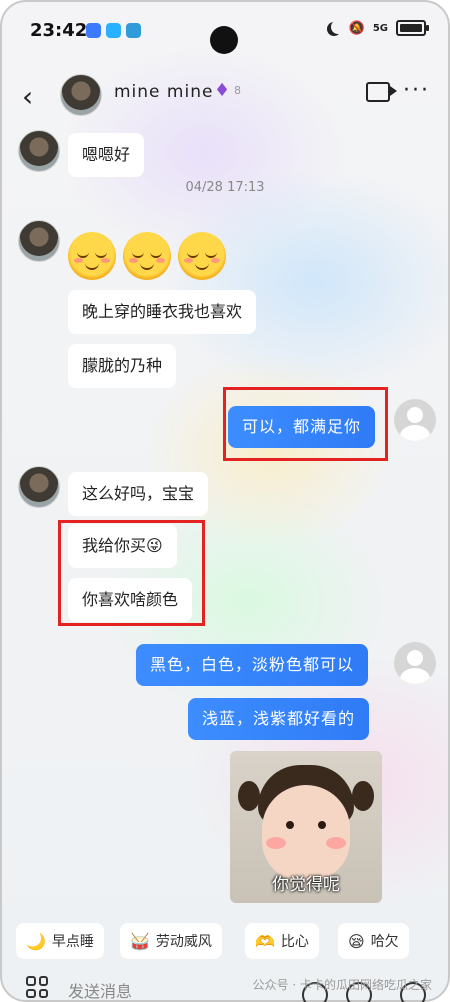  Describe the element at coordinates (140, 941) in the screenshot. I see `drum-icon: 🥁` at that location.